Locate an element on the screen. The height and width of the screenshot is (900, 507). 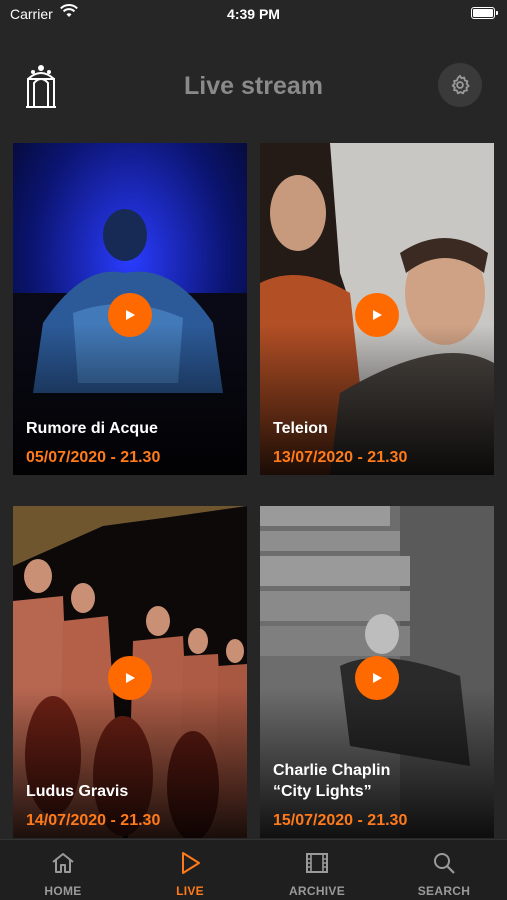
tab-label: HOME is located at coordinates (63, 891).